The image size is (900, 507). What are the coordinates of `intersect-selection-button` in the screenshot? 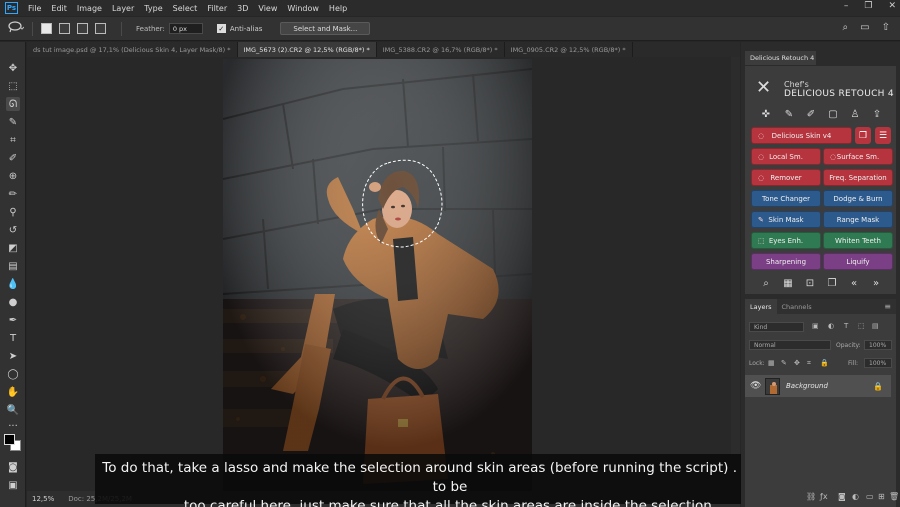 It's located at (100, 28).